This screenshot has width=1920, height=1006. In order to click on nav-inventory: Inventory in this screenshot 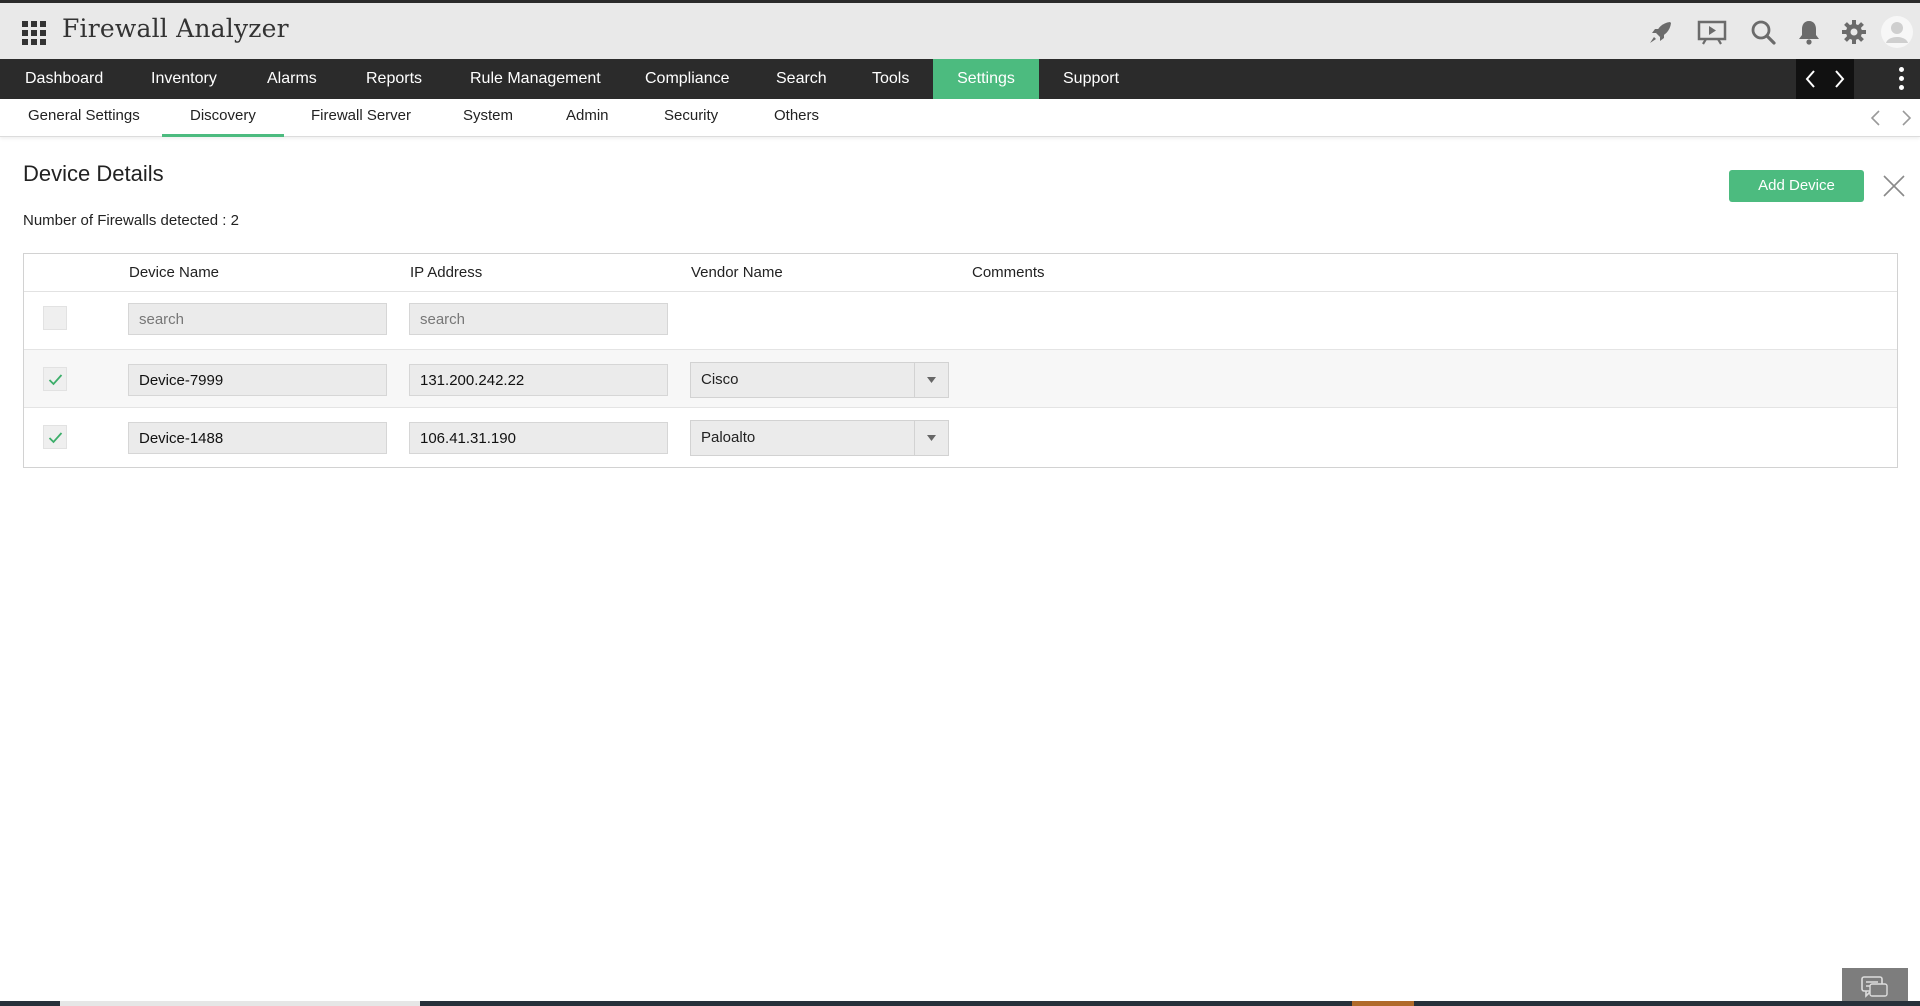, I will do `click(184, 79)`.